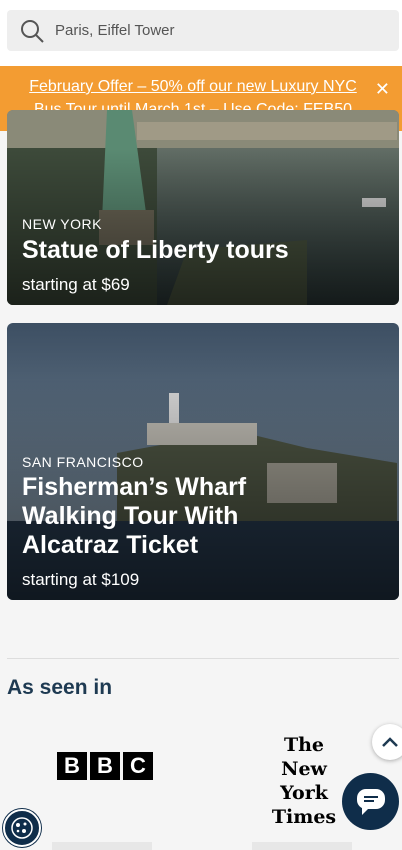 This screenshot has height=850, width=402. Describe the element at coordinates (62, 224) in the screenshot. I see `card-city: NEW YORK` at that location.